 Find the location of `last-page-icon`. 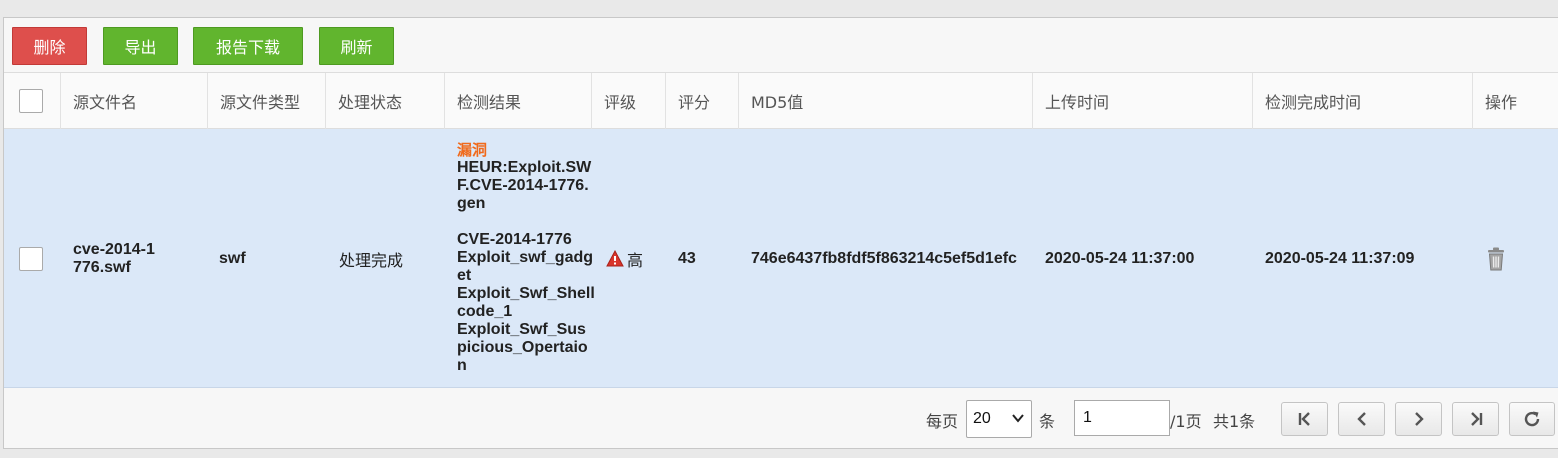

last-page-icon is located at coordinates (1476, 419).